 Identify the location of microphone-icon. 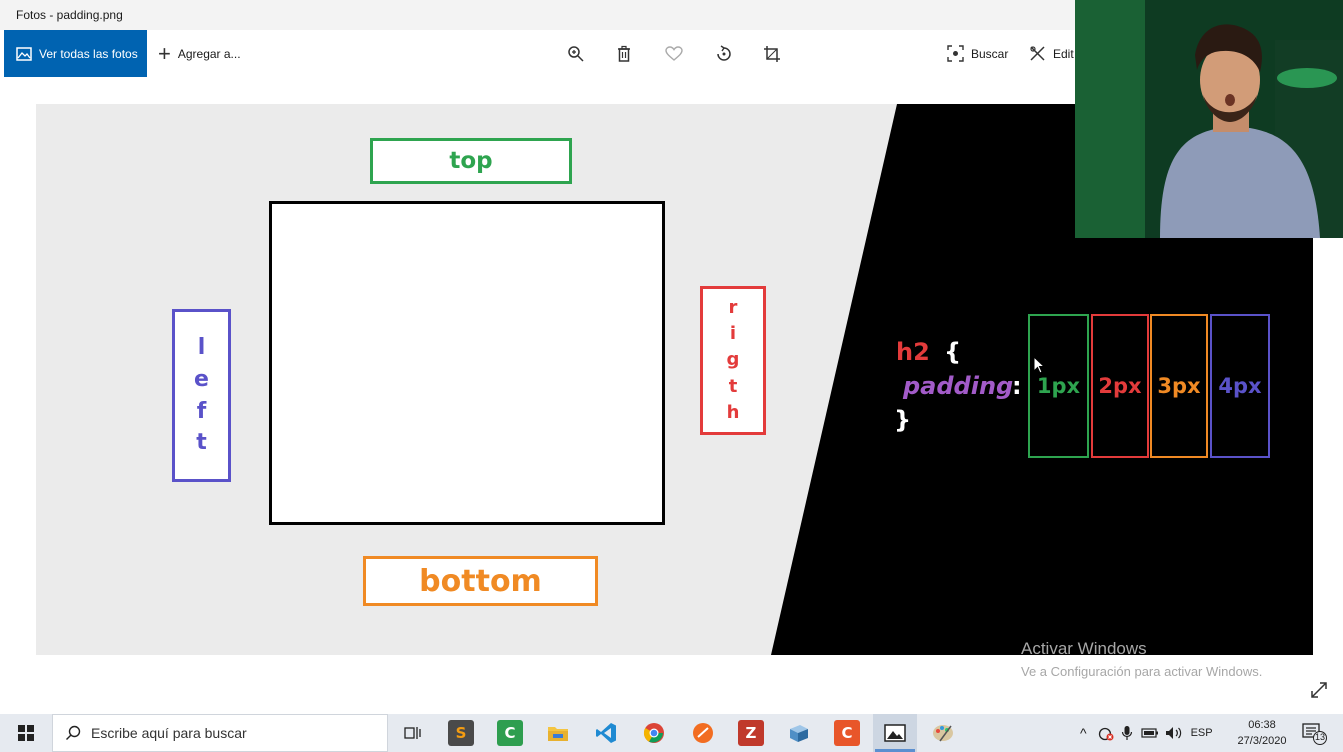
(1127, 733).